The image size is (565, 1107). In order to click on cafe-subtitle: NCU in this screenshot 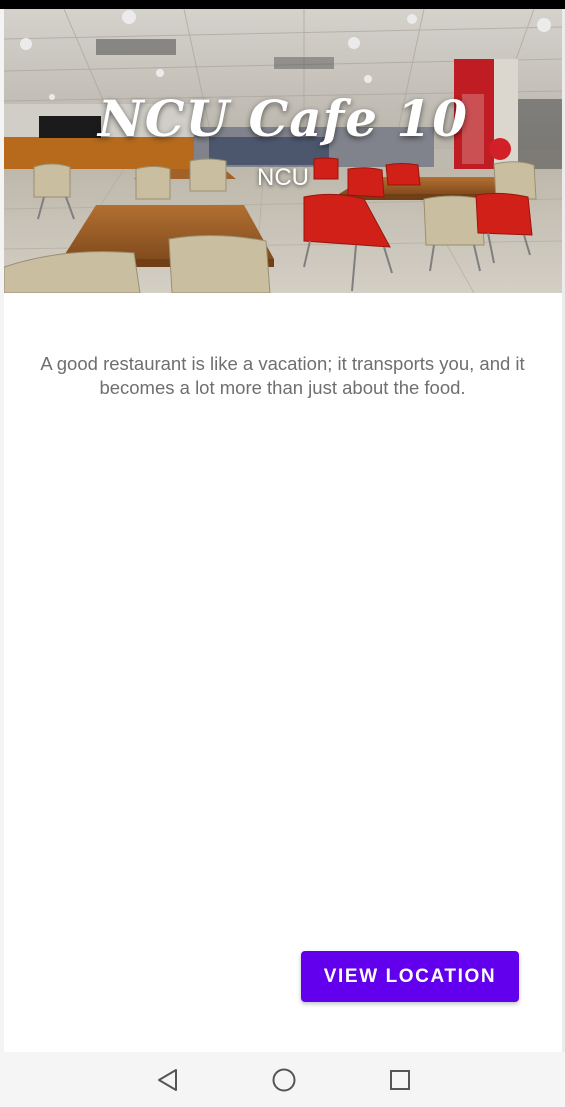, I will do `click(283, 177)`.